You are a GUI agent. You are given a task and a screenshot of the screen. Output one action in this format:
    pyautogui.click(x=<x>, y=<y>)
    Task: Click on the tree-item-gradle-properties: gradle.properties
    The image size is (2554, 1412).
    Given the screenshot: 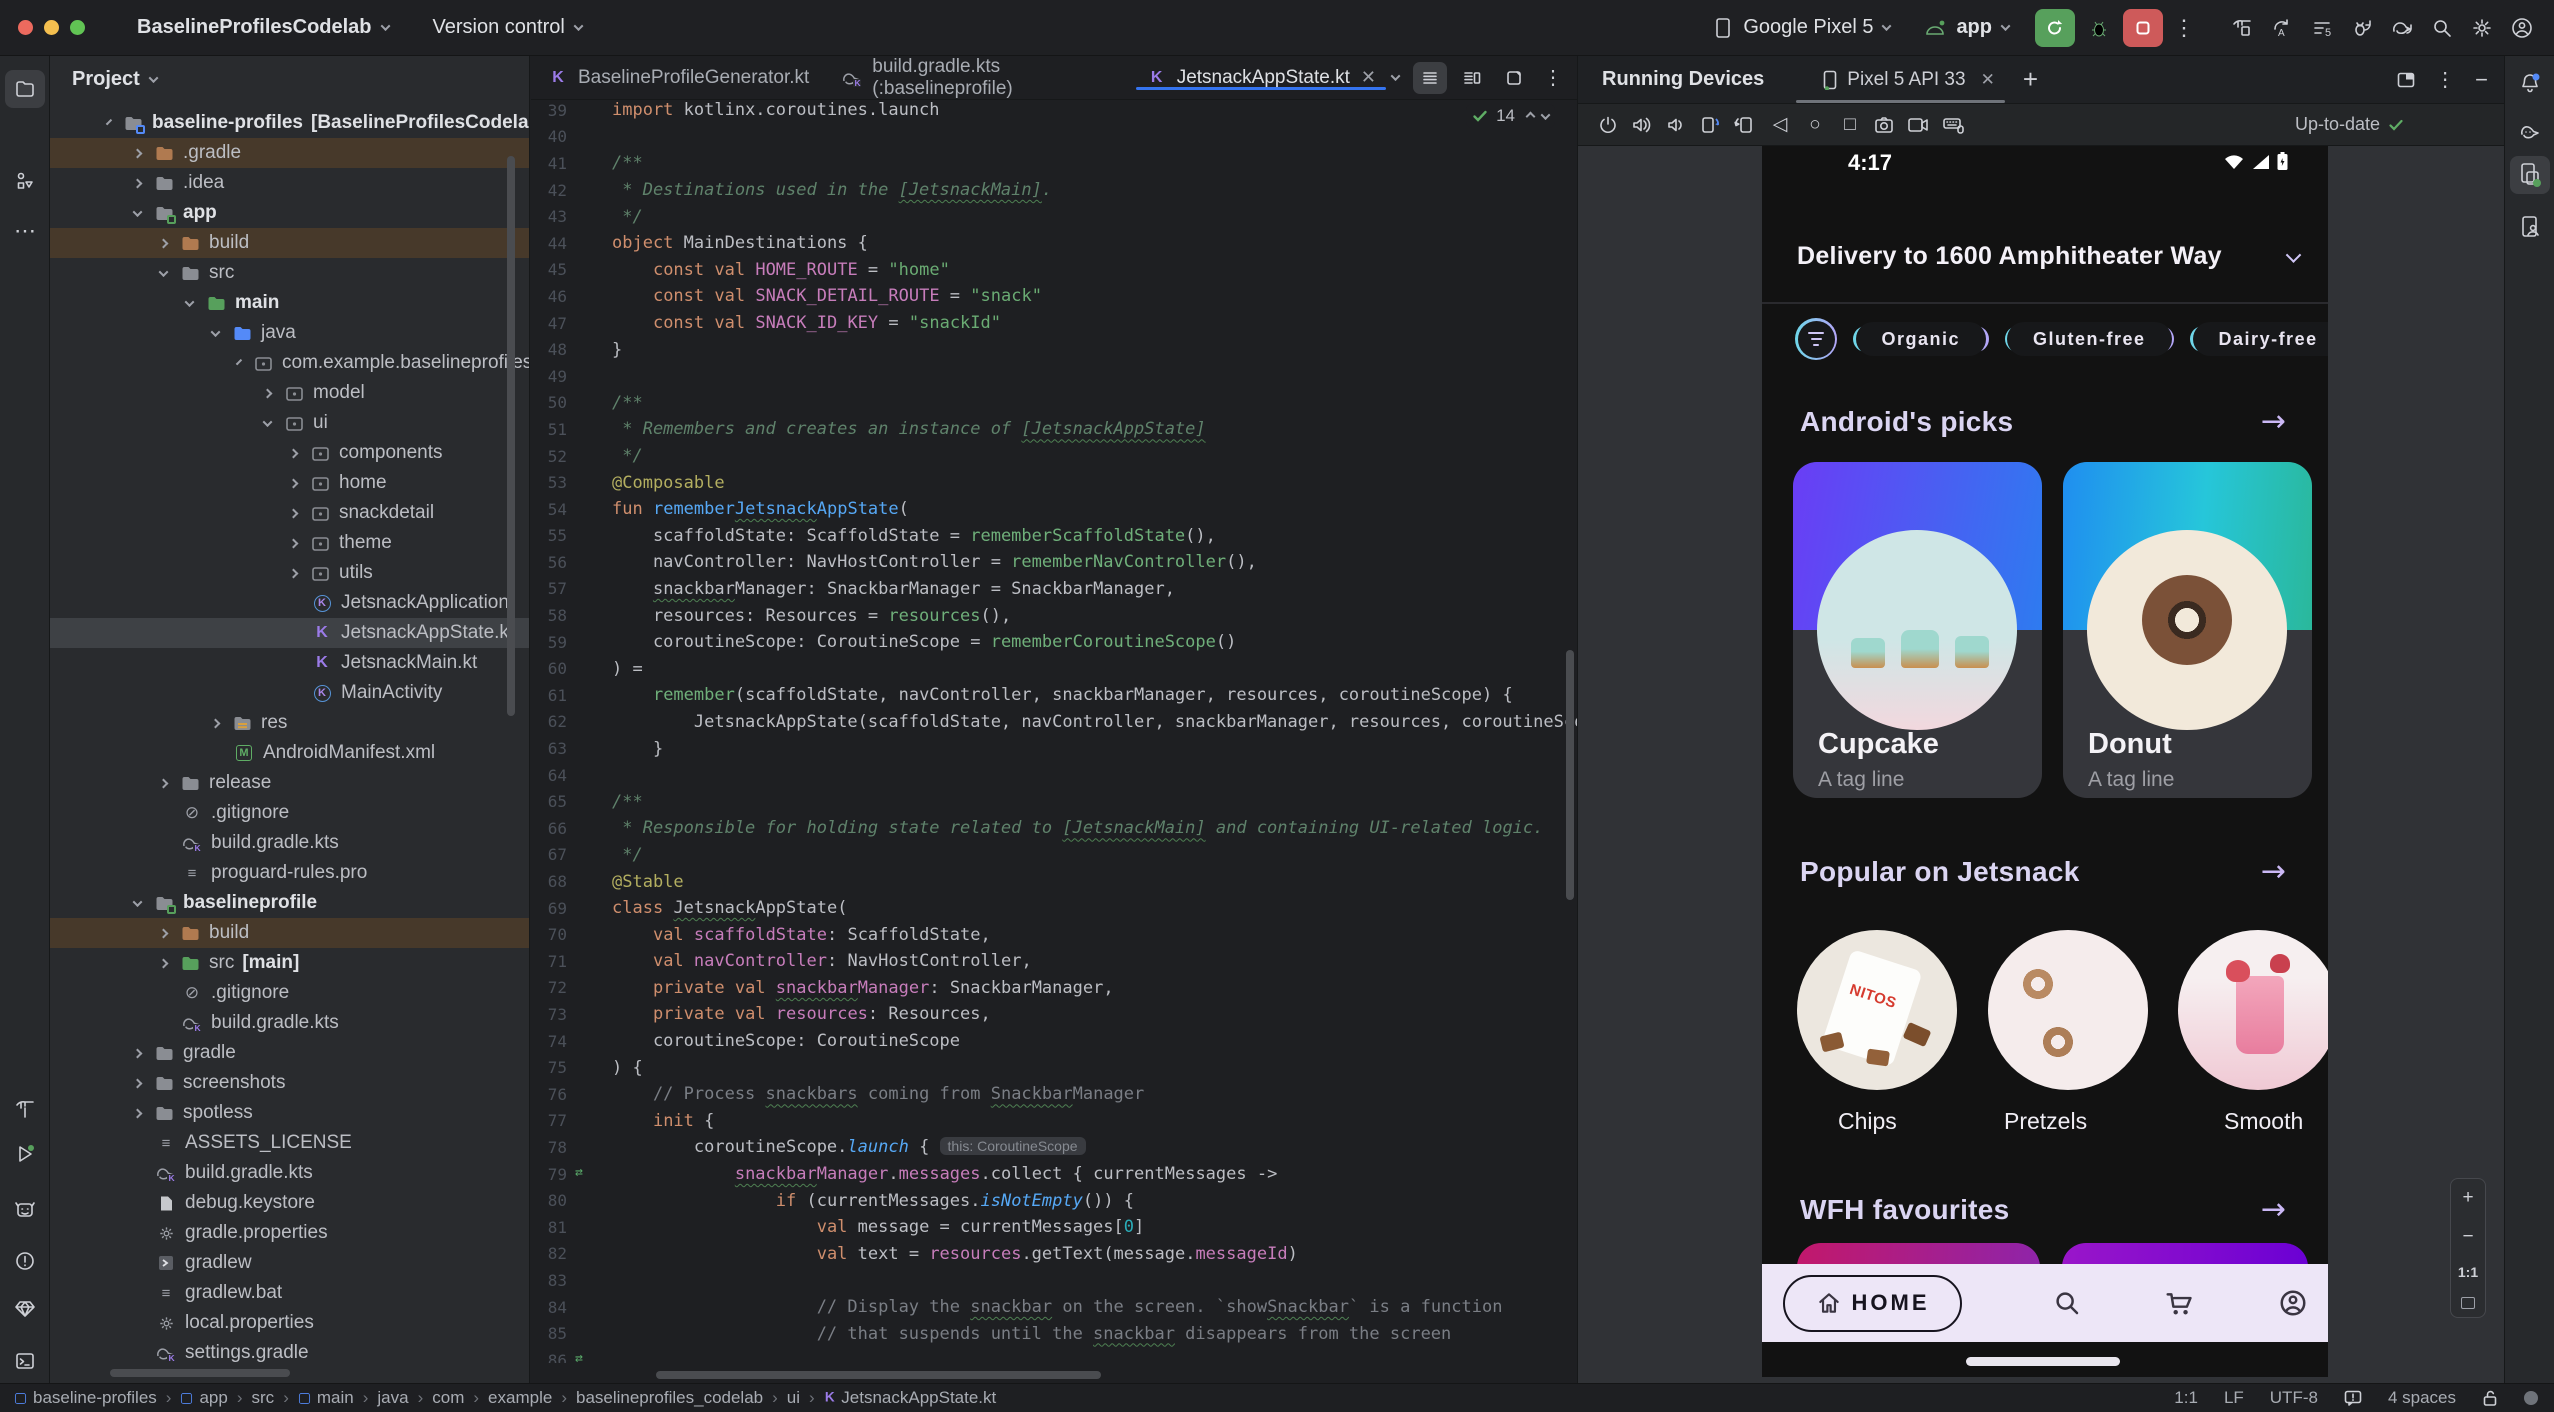 What is the action you would take?
    pyautogui.click(x=289, y=1233)
    